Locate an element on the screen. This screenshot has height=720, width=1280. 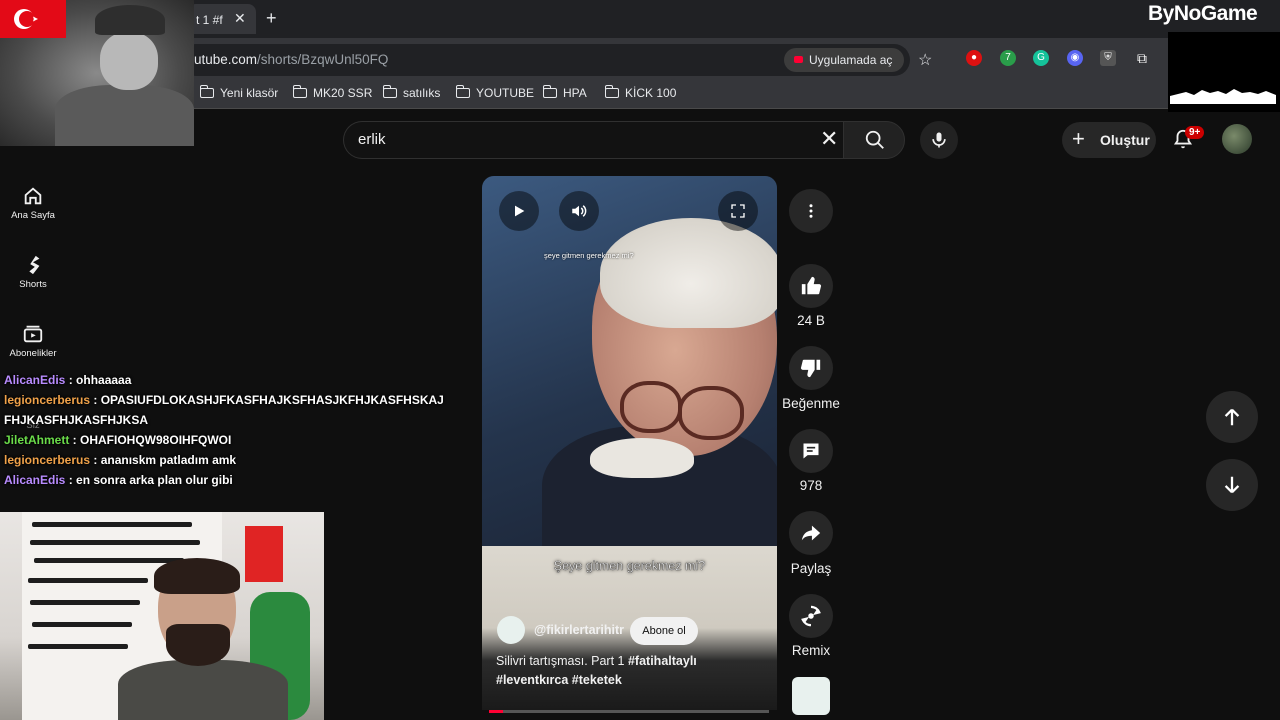
bookmark-folder: Yeni klasör is located at coordinates (238, 92).